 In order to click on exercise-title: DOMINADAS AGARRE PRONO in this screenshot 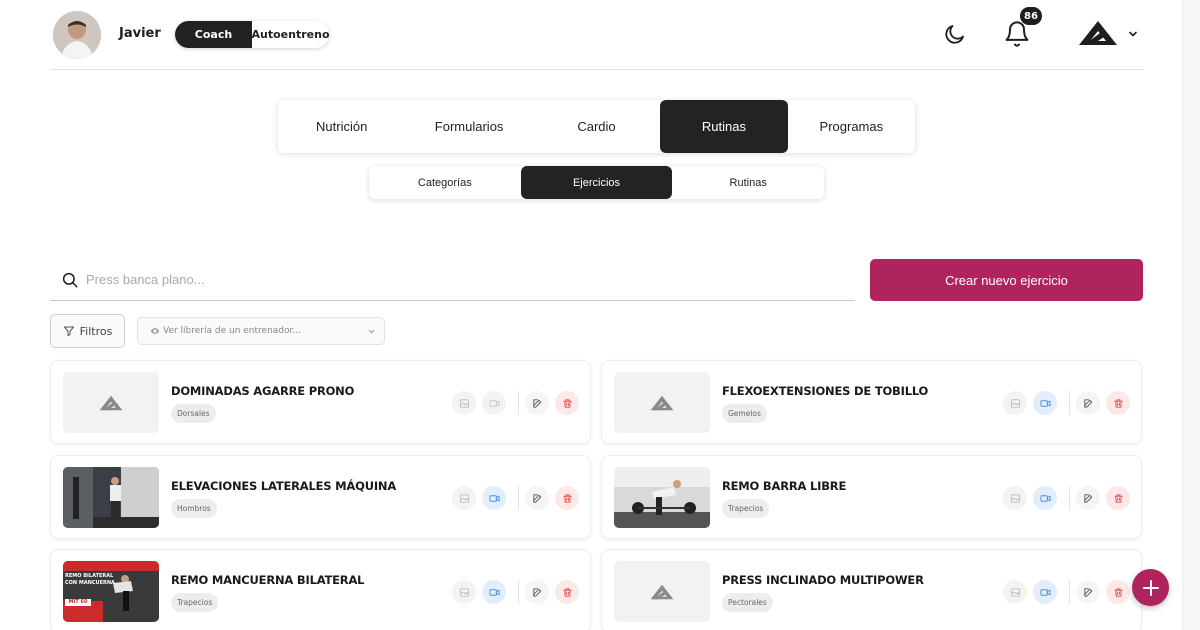, I will do `click(263, 391)`.